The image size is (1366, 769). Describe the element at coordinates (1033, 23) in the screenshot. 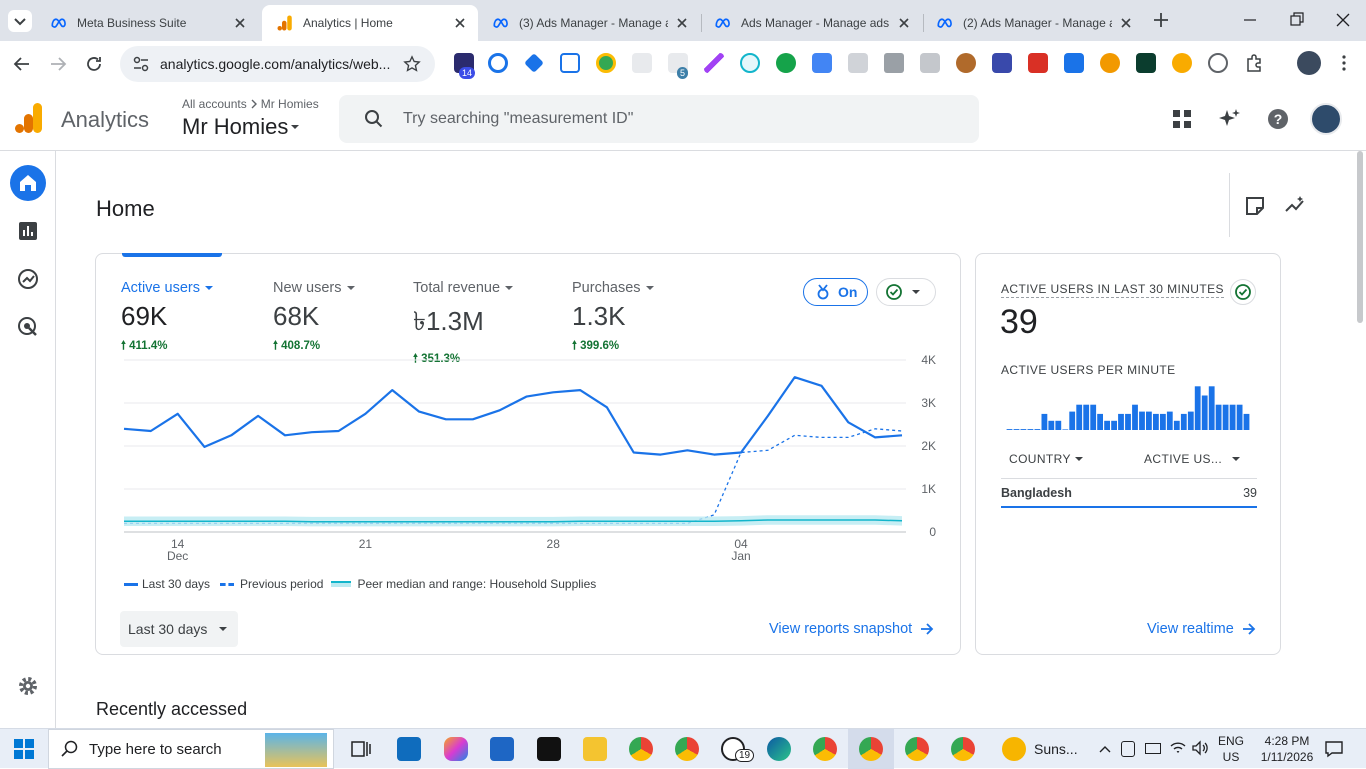

I see `tab-ads-manager-2: (2) Ads Manager - Manage ads` at that location.